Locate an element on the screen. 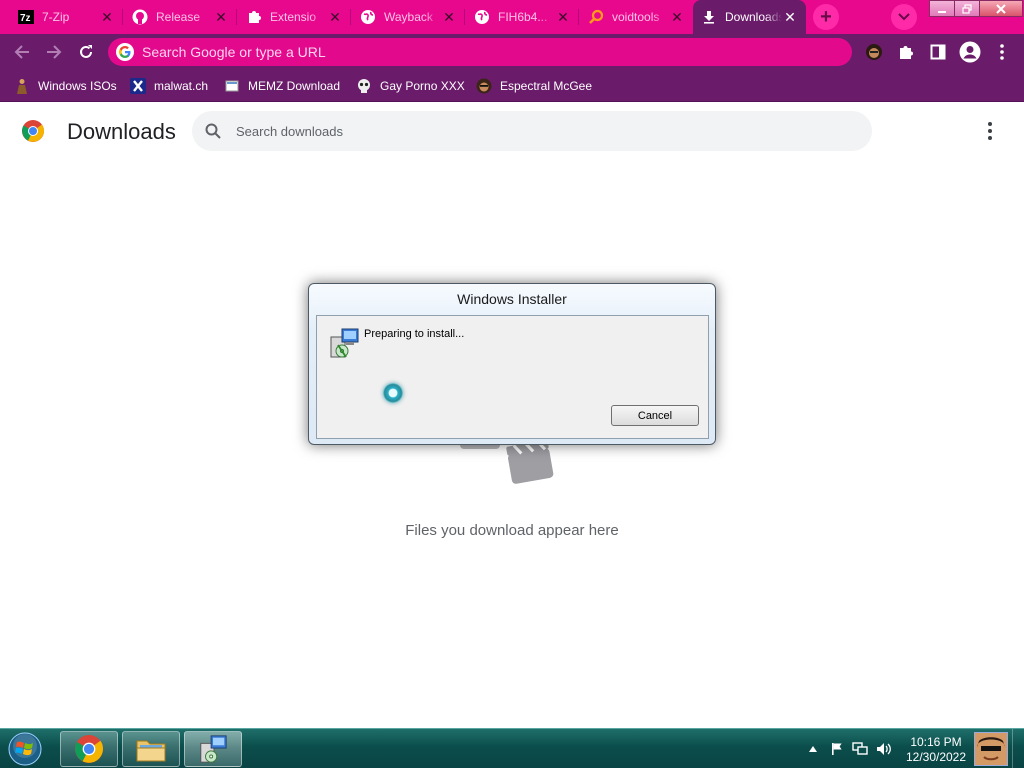 This screenshot has height=768, width=1024. bookmark-label: Windows ISOs is located at coordinates (77, 86).